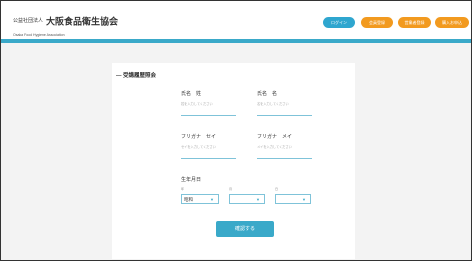  I want to click on last-name-kana-underline, so click(208, 158).